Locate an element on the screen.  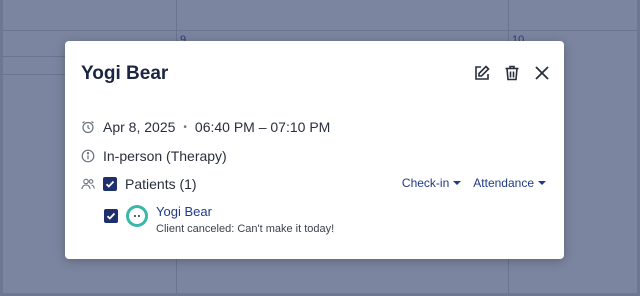
avatar is located at coordinates (137, 216).